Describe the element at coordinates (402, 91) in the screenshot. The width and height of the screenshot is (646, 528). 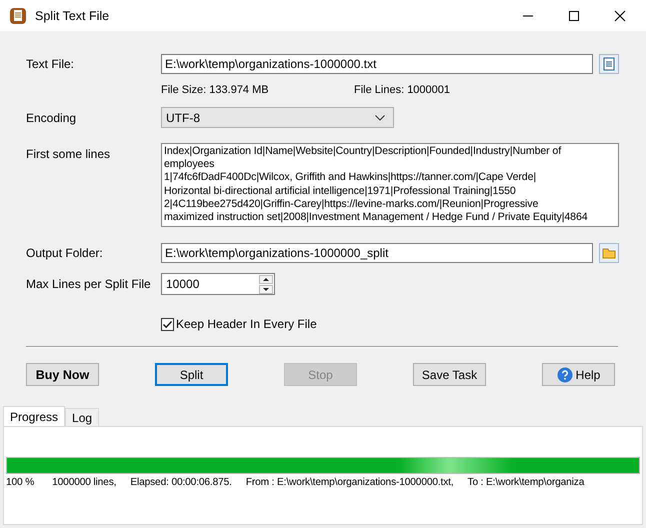
I see `file-info-text: File Lines: 1000001` at that location.